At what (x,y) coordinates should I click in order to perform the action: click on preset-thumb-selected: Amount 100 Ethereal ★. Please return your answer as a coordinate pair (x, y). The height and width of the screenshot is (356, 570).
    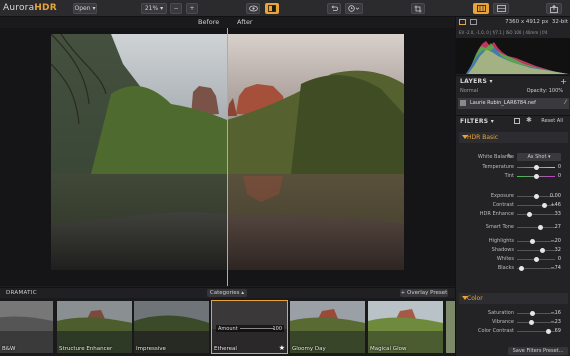
    Looking at the image, I should click on (249, 327).